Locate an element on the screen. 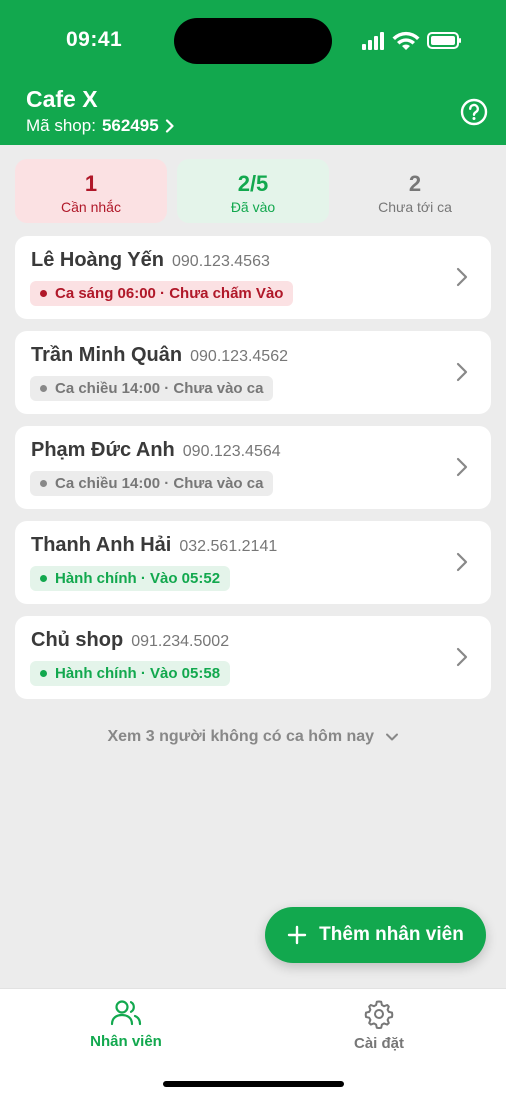 Image resolution: width=506 pixels, height=1100 pixels. status-badge: Hành chính · Vào 05:52 is located at coordinates (130, 578).